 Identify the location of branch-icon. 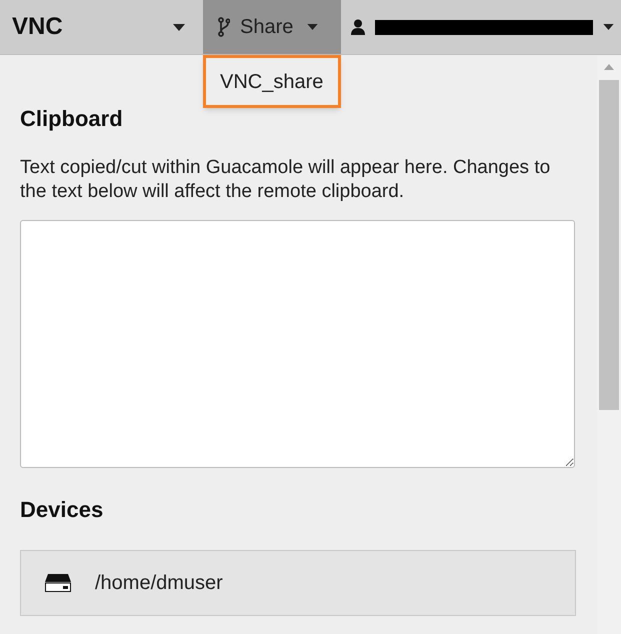
(224, 27).